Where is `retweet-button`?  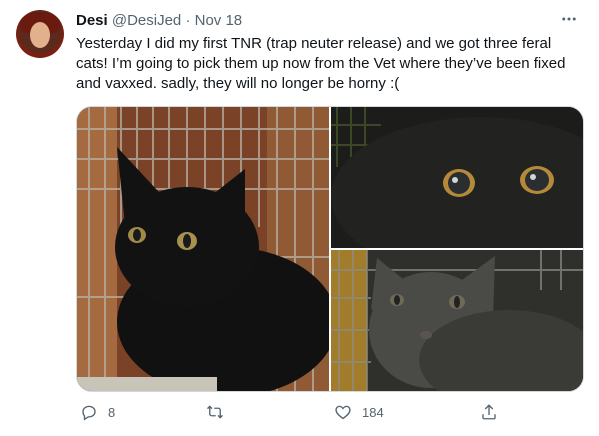 retweet-button is located at coordinates (220, 412).